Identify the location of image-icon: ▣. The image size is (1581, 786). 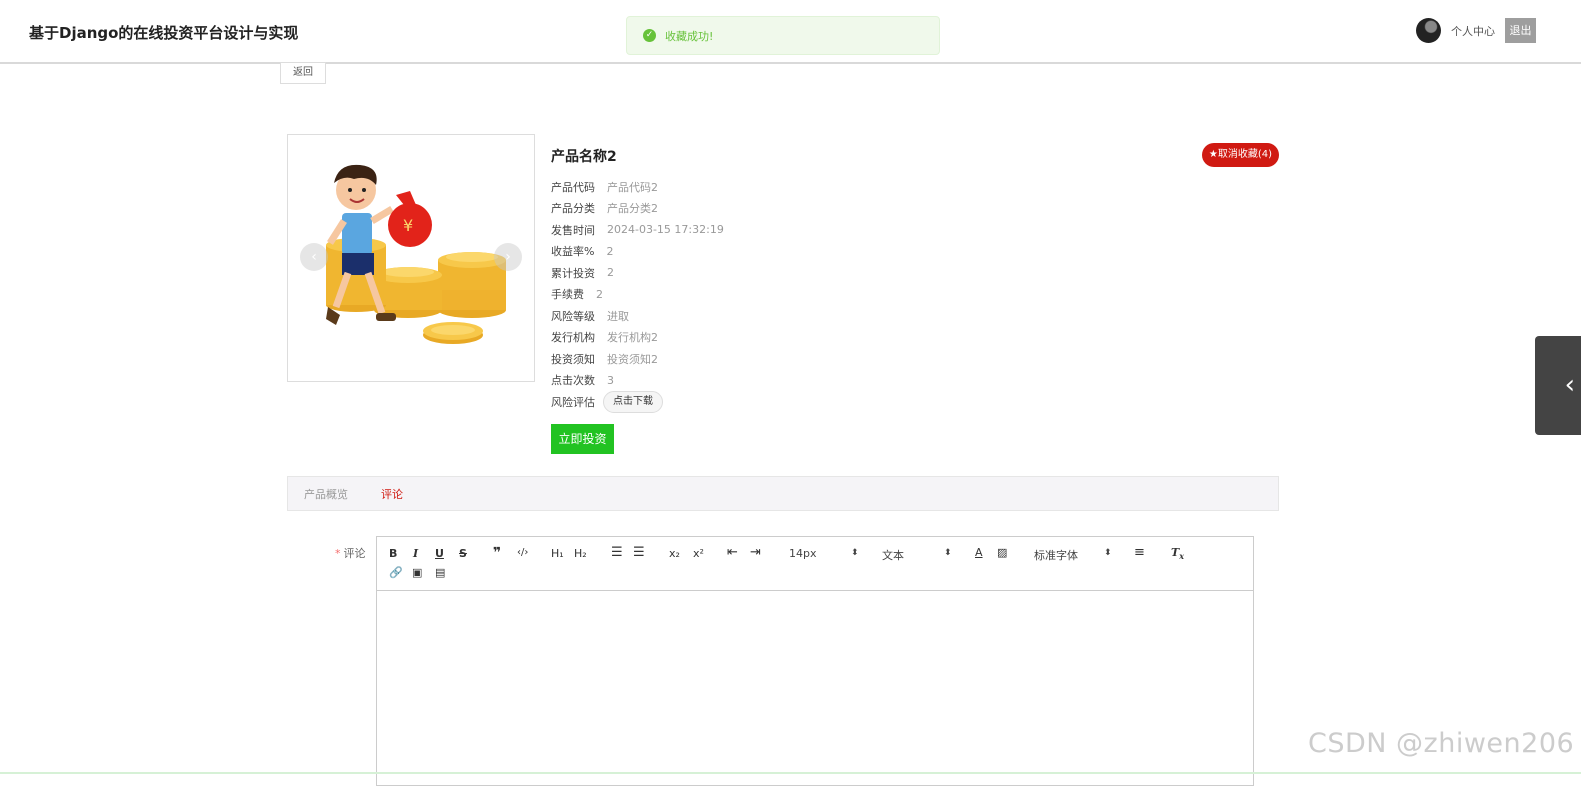
(417, 572).